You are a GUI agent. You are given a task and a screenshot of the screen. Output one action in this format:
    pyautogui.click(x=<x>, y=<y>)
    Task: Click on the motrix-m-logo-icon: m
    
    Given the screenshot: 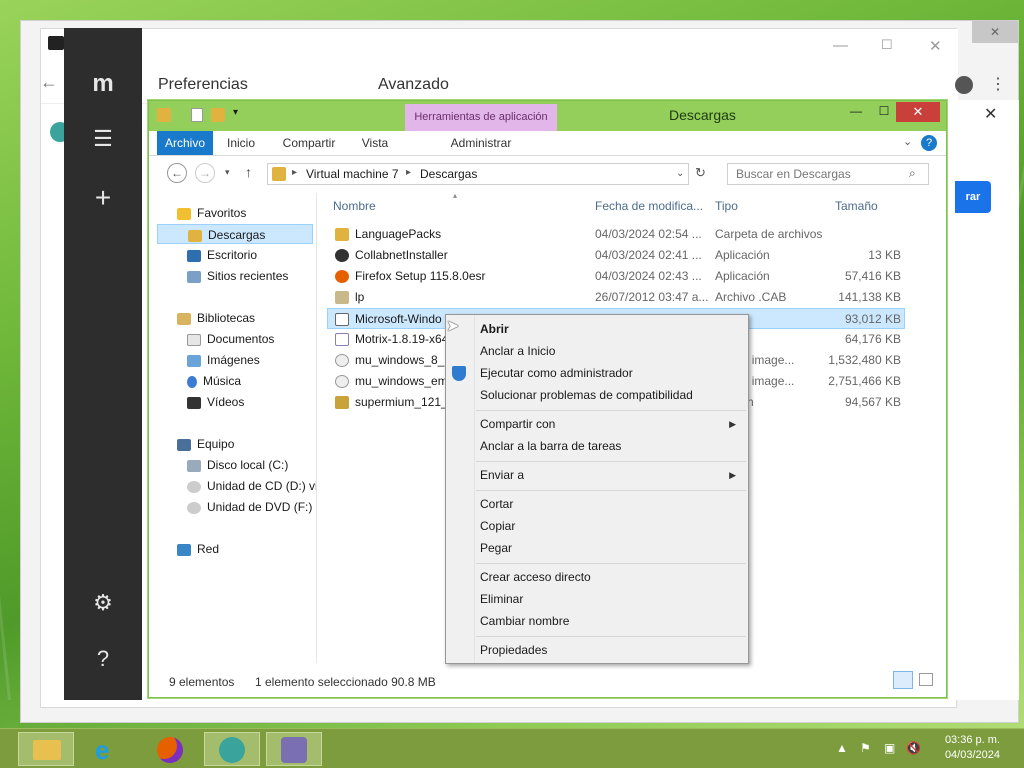 What is the action you would take?
    pyautogui.click(x=103, y=84)
    